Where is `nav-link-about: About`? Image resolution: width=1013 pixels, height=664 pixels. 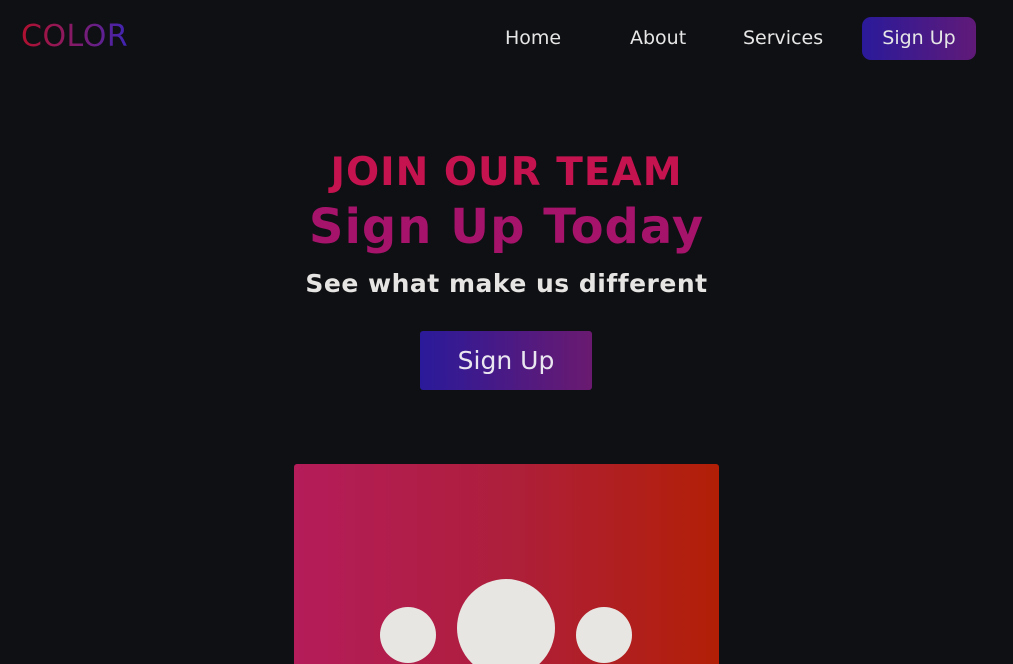
nav-link-about: About is located at coordinates (658, 38).